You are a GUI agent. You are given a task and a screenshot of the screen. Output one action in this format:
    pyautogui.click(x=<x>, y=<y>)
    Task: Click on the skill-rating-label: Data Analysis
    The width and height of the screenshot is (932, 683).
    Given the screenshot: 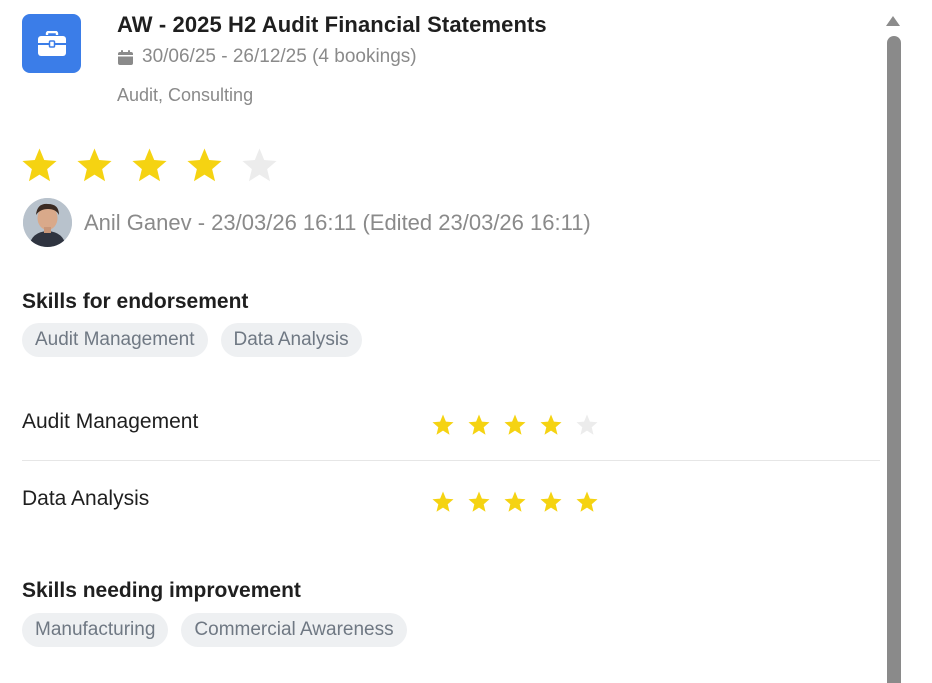 What is the action you would take?
    pyautogui.click(x=86, y=498)
    